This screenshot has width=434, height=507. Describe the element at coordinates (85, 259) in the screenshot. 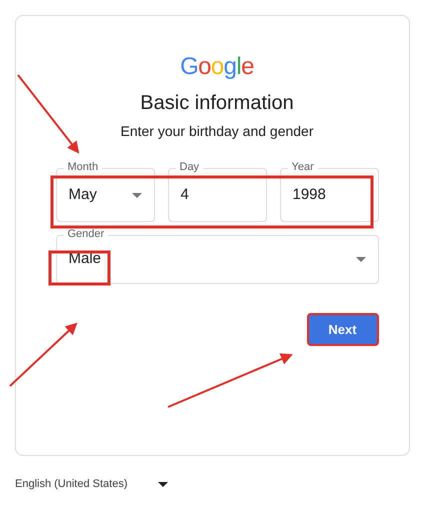

I see `field-value: Male` at that location.